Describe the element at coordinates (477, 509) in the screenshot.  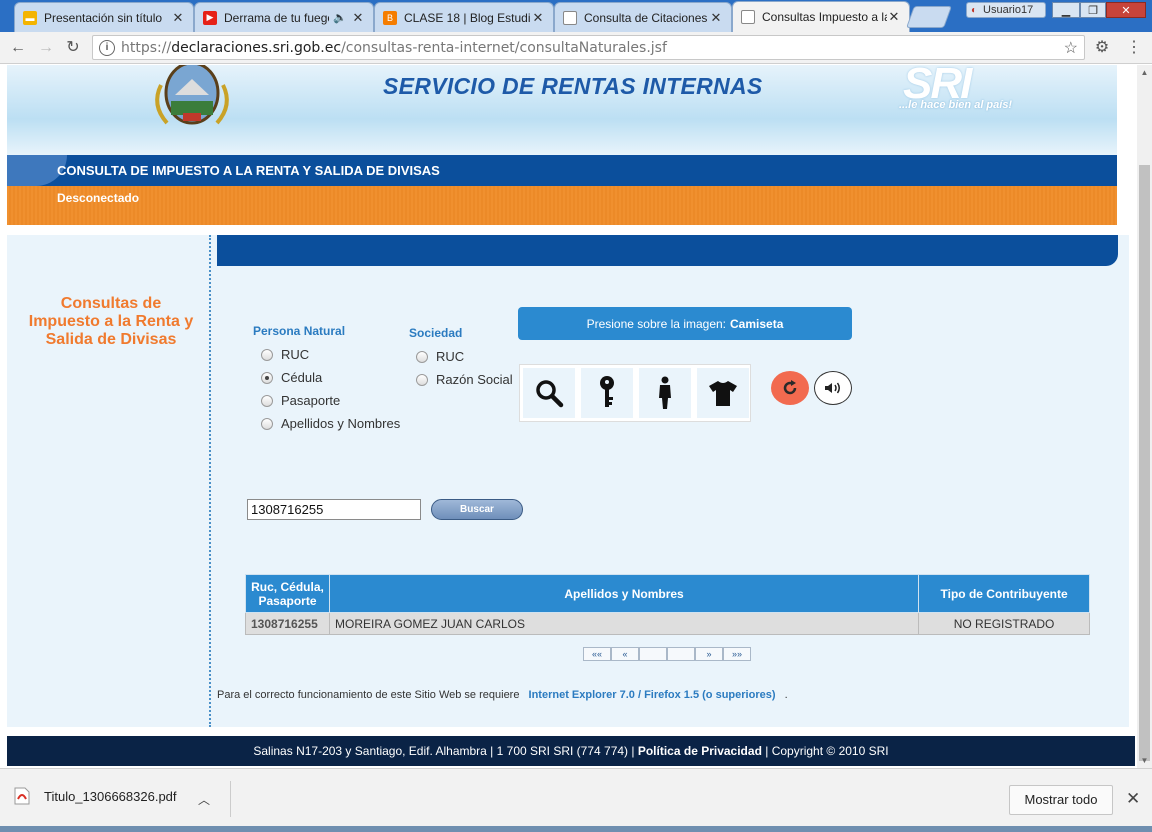
I see `search-button: Buscar` at that location.